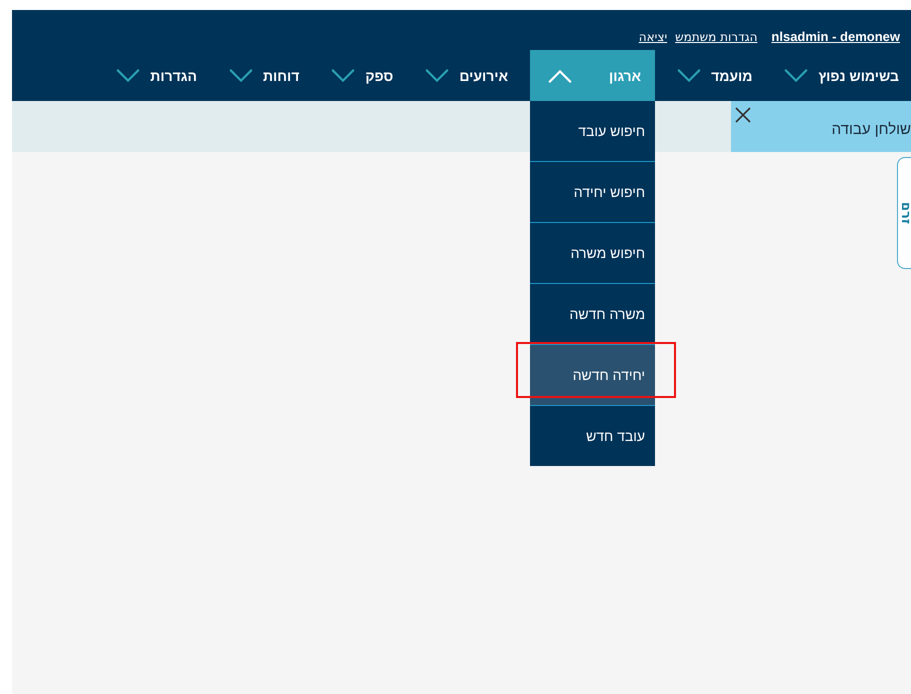 The width and height of the screenshot is (911, 694). Describe the element at coordinates (821, 126) in the screenshot. I see `workspace-tab: שולחן עבודה` at that location.